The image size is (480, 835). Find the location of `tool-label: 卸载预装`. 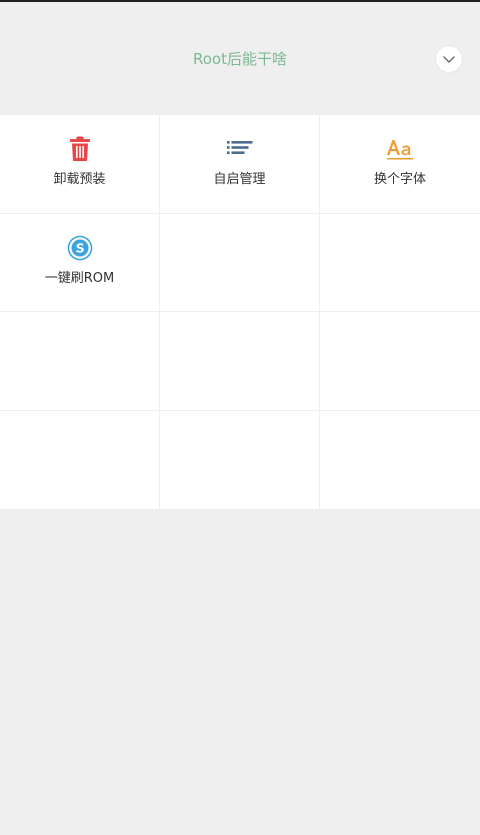

tool-label: 卸载预装 is located at coordinates (79, 179).